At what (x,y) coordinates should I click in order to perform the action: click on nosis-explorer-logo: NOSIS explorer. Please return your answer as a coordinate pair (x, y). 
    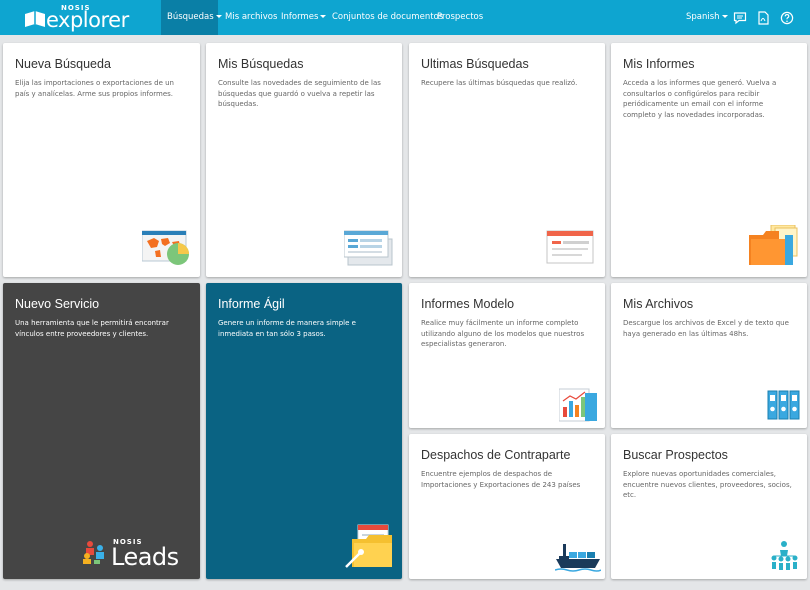
    Looking at the image, I should click on (87, 18).